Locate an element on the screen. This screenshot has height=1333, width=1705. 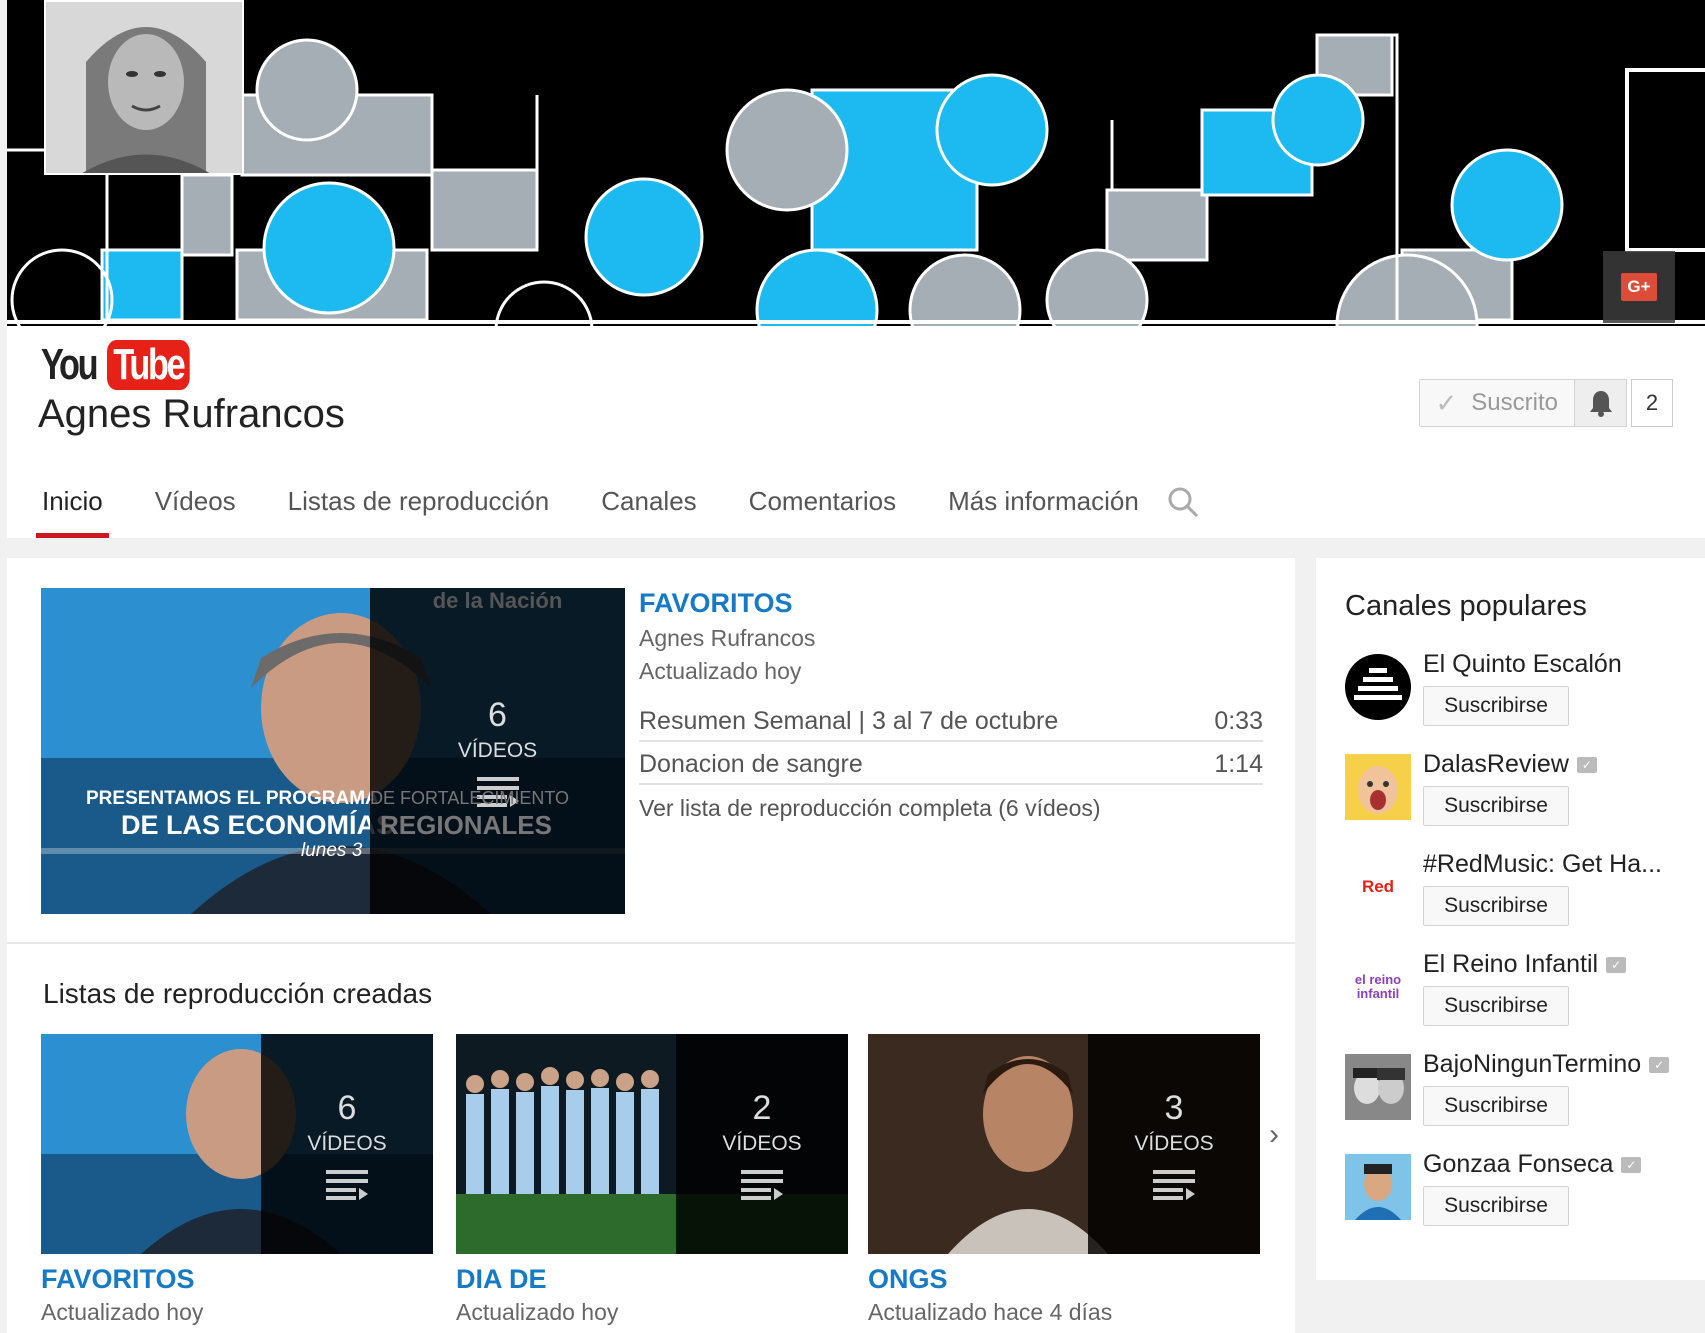
thumbnail-caption-line1: PRESENTAMOS EL PROGRAMA is located at coordinates (232, 798).